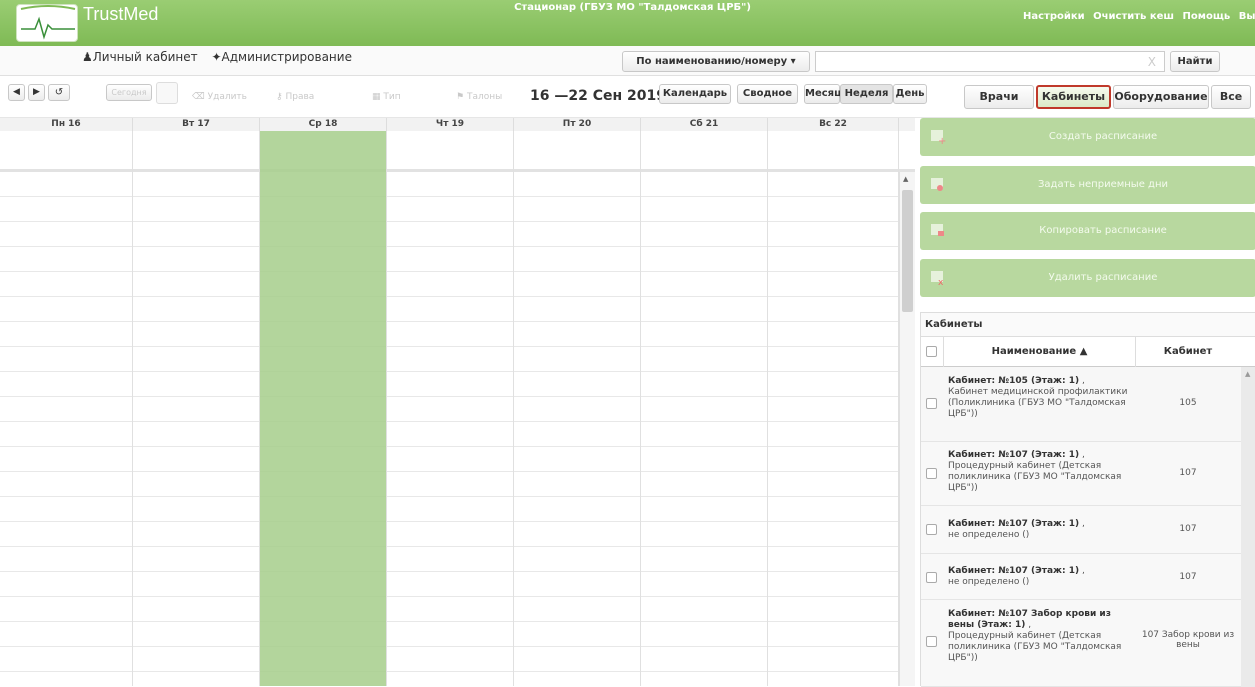 This screenshot has height=687, width=1255. Describe the element at coordinates (704, 124) in the screenshot. I see `day-header-sat: Сб 21` at that location.